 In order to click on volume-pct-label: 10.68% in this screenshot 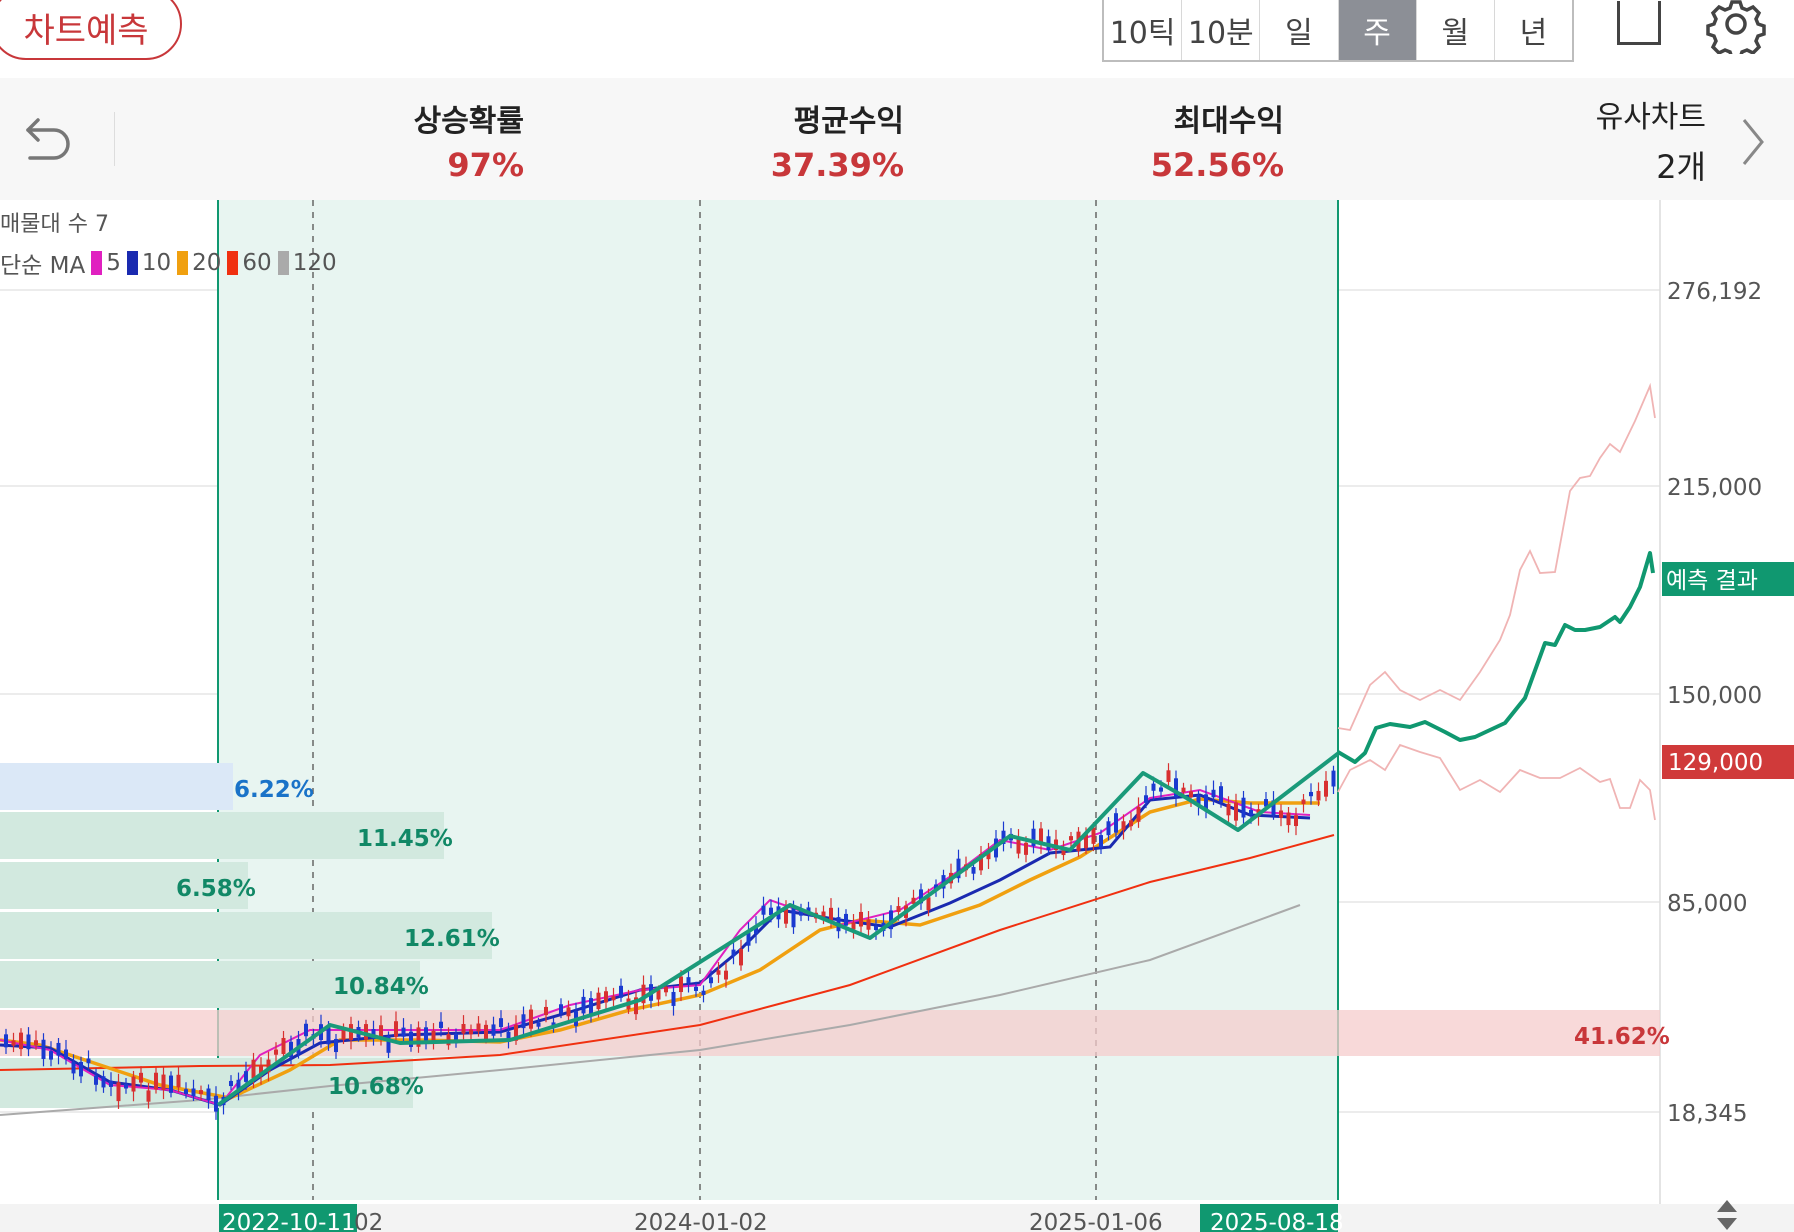, I will do `click(376, 1087)`.